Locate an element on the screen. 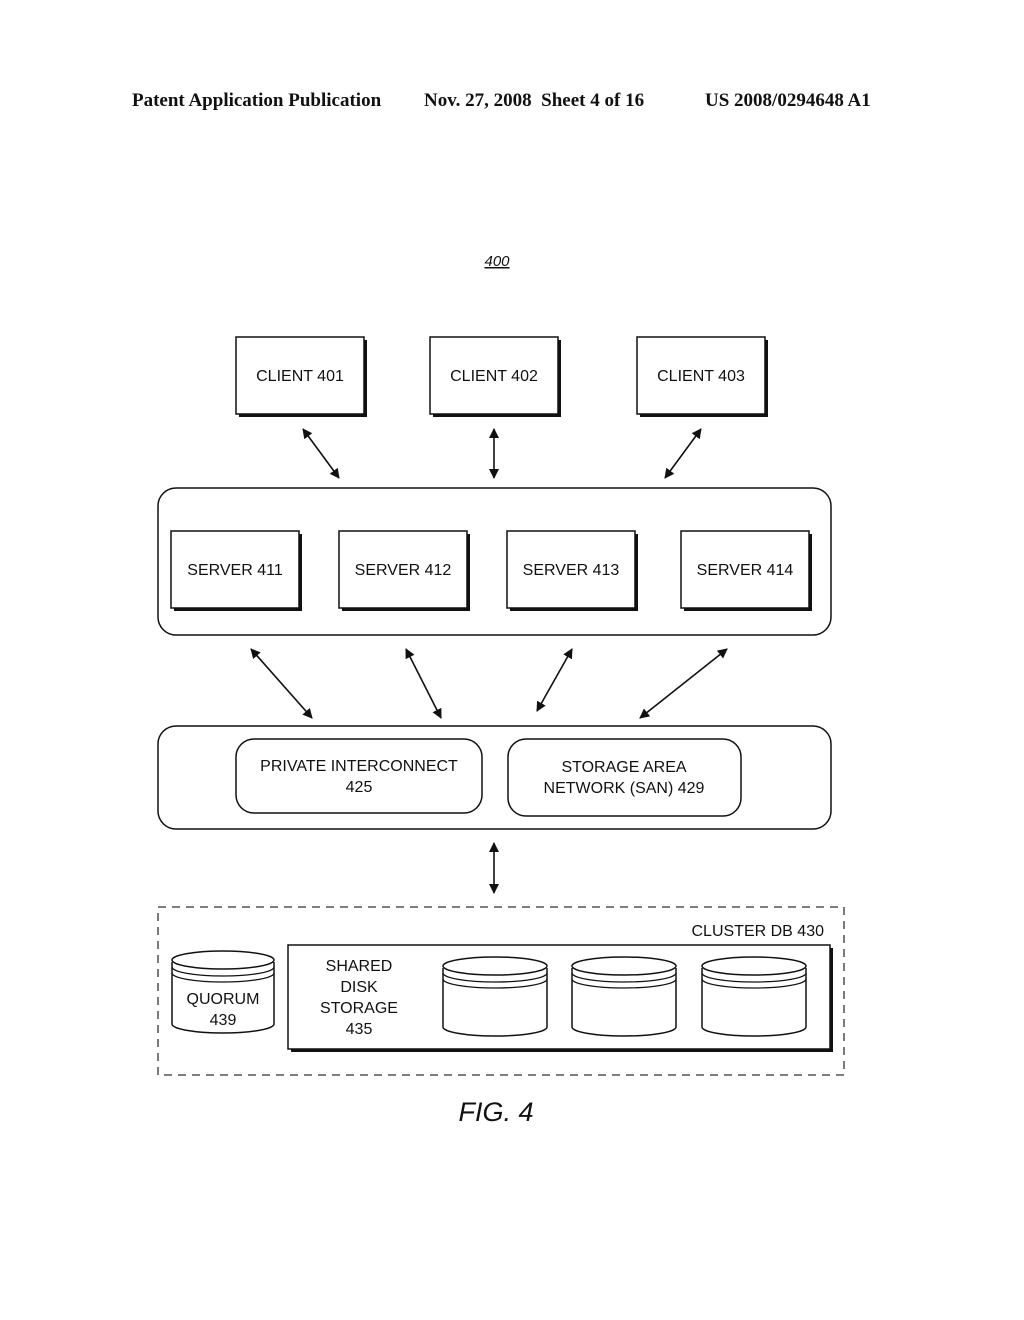  server-label: SERVER 413 is located at coordinates (571, 570).